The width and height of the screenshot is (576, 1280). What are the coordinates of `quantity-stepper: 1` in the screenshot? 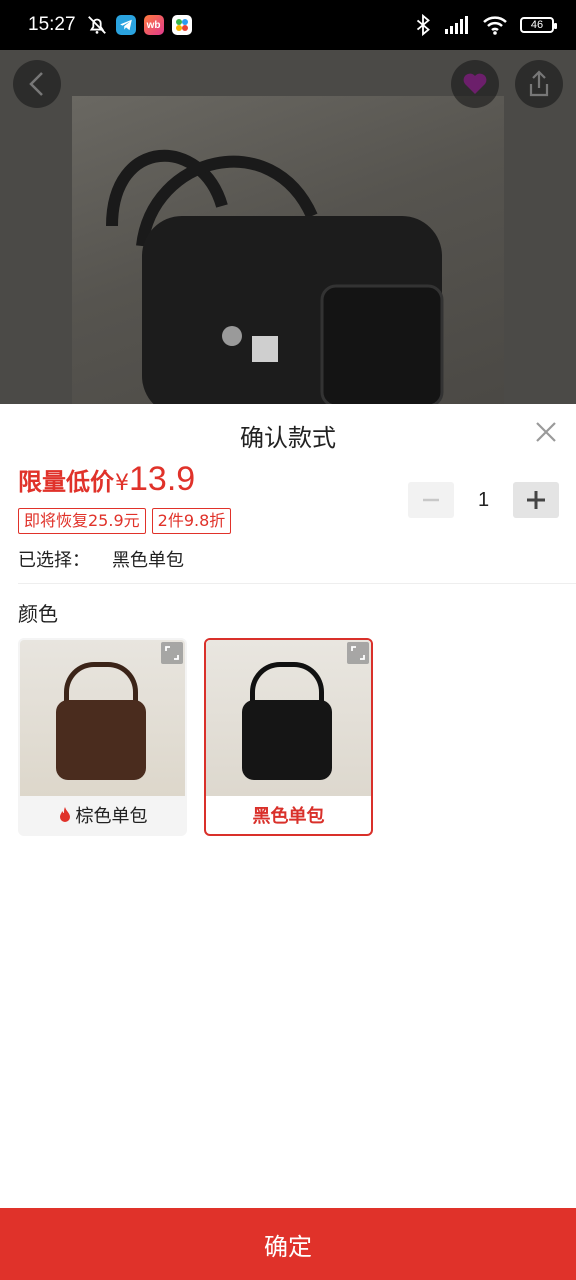 It's located at (483, 500).